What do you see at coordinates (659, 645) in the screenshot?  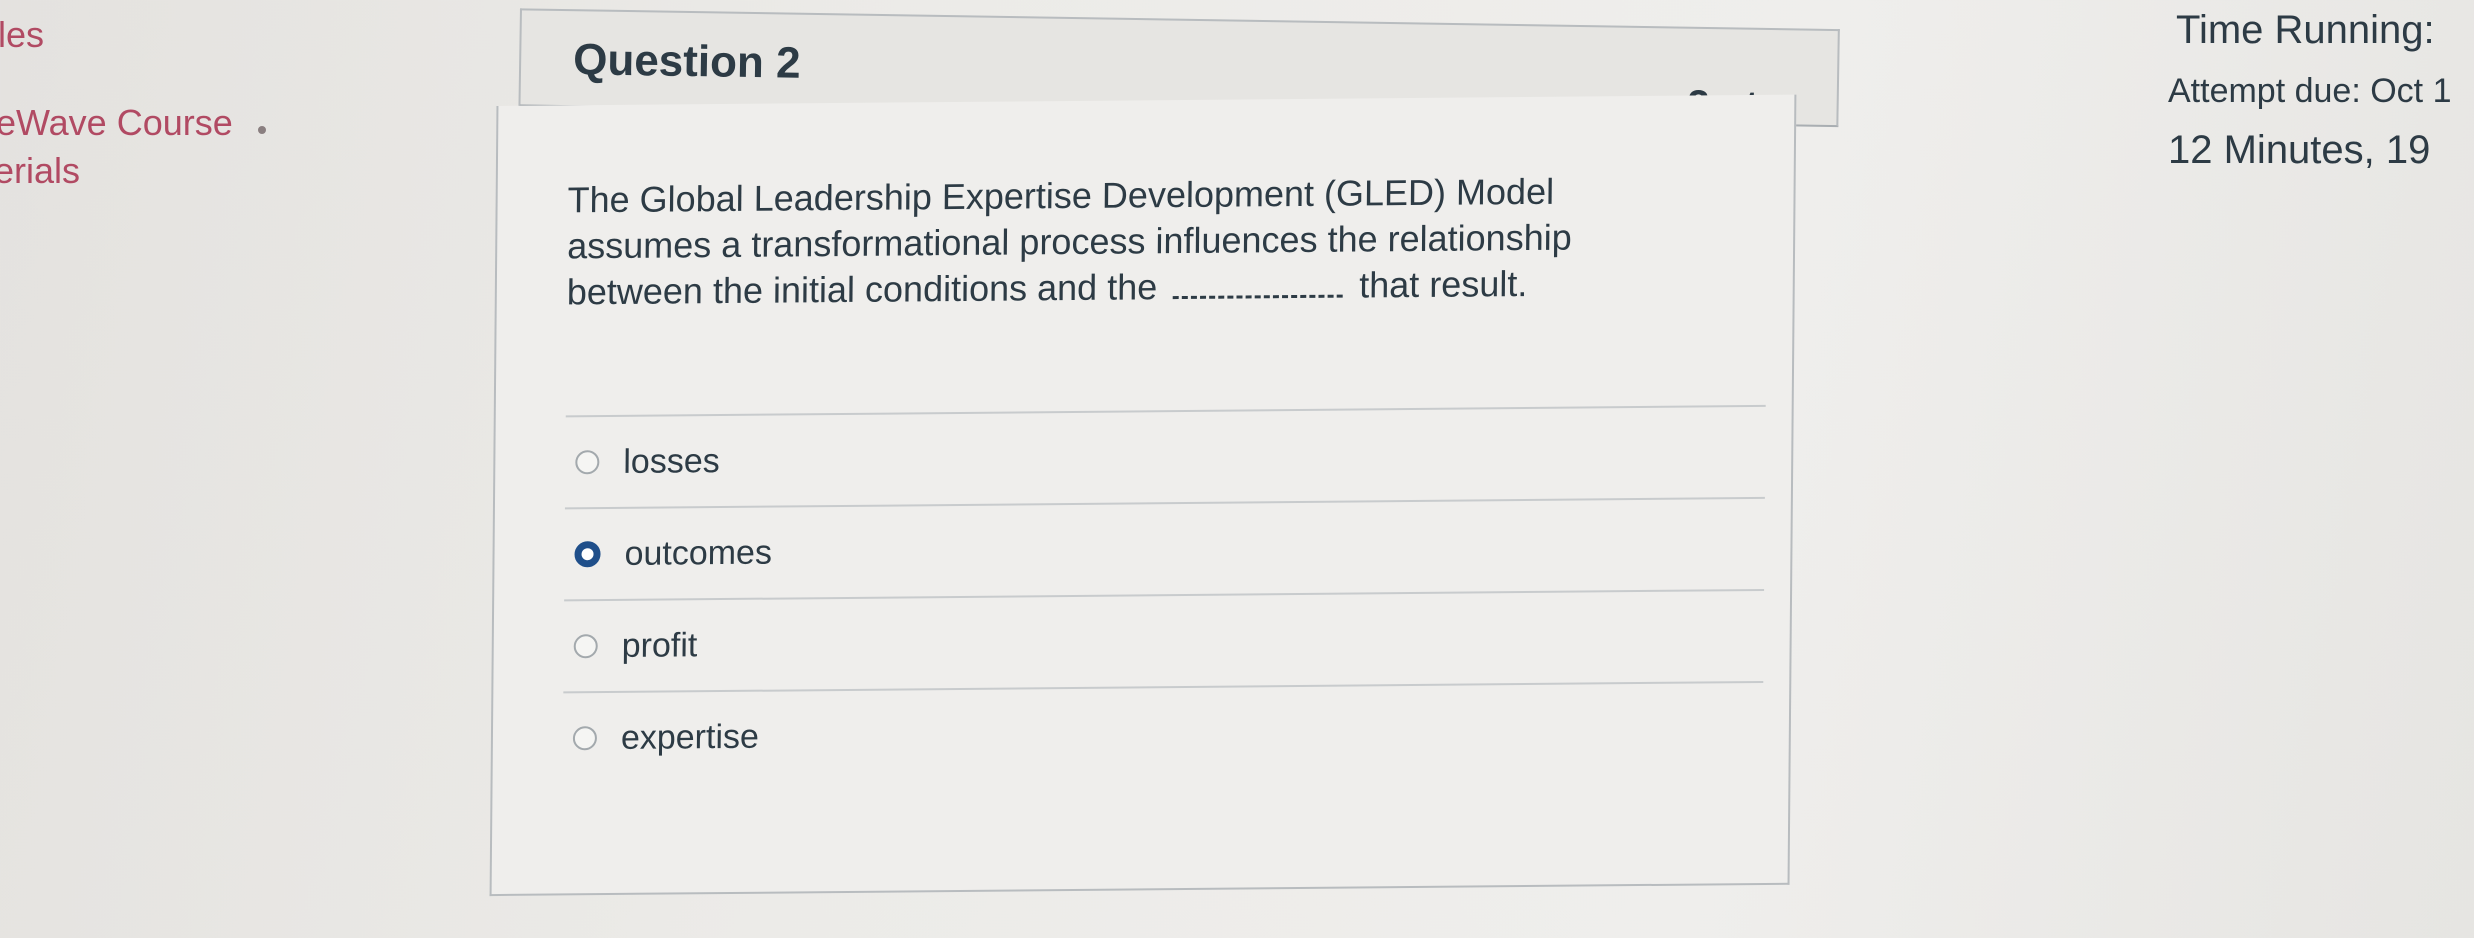 I see `answer-label: profit` at bounding box center [659, 645].